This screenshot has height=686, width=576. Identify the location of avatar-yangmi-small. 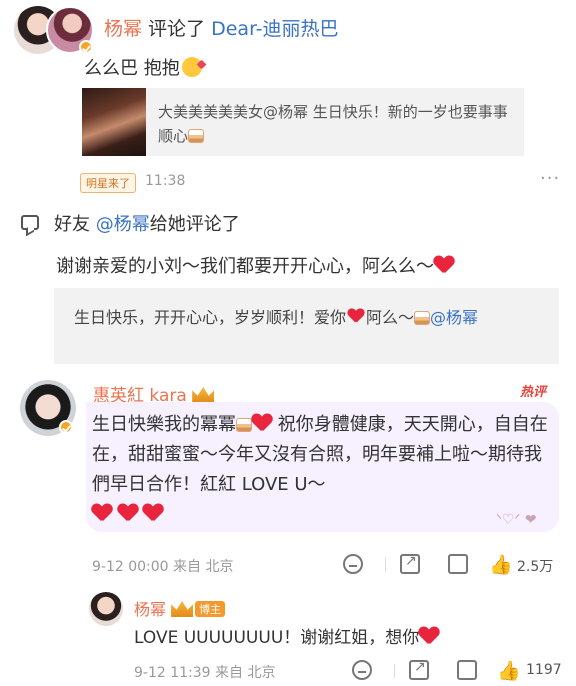
(106, 609).